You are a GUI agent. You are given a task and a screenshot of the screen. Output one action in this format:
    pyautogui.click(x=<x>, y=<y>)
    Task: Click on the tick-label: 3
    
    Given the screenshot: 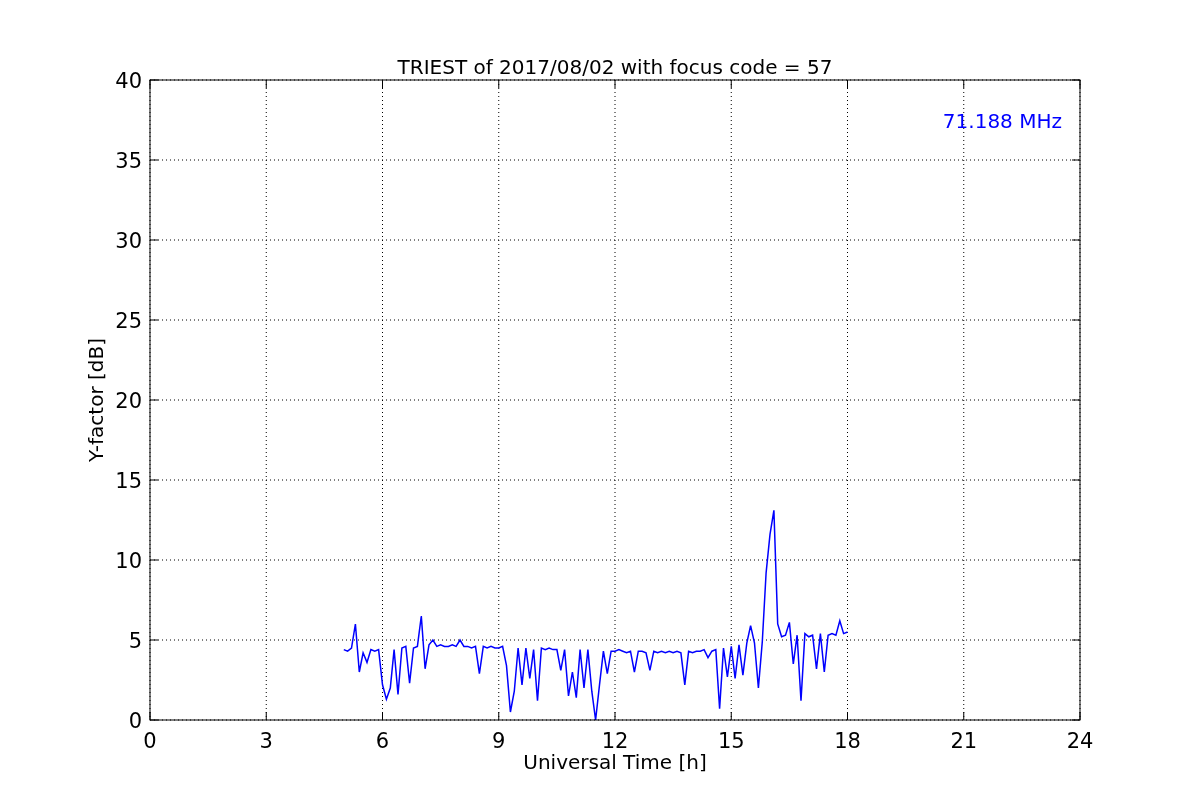 What is the action you would take?
    pyautogui.click(x=266, y=741)
    